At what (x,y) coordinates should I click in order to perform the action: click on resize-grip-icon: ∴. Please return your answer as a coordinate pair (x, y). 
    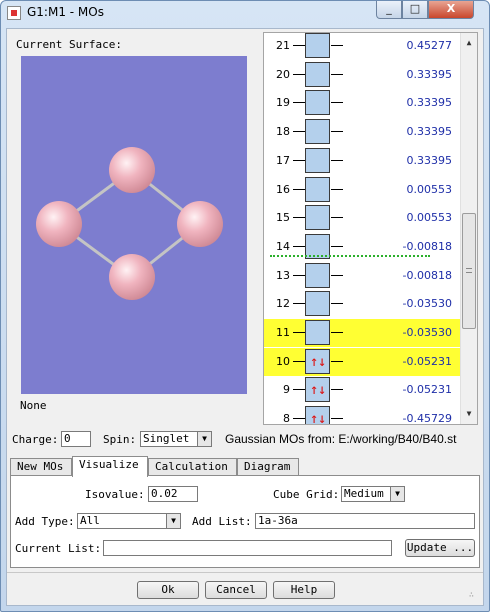
    Looking at the image, I should click on (474, 596).